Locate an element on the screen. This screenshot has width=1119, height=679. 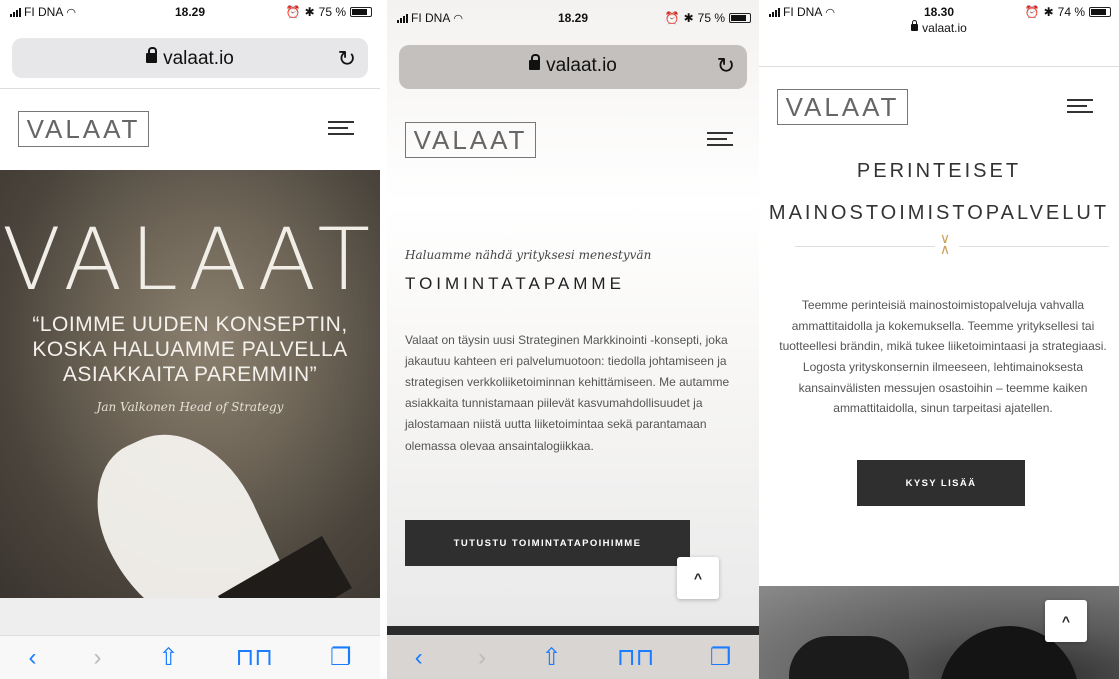
battery-percent: 74 % is located at coordinates (1071, 12).